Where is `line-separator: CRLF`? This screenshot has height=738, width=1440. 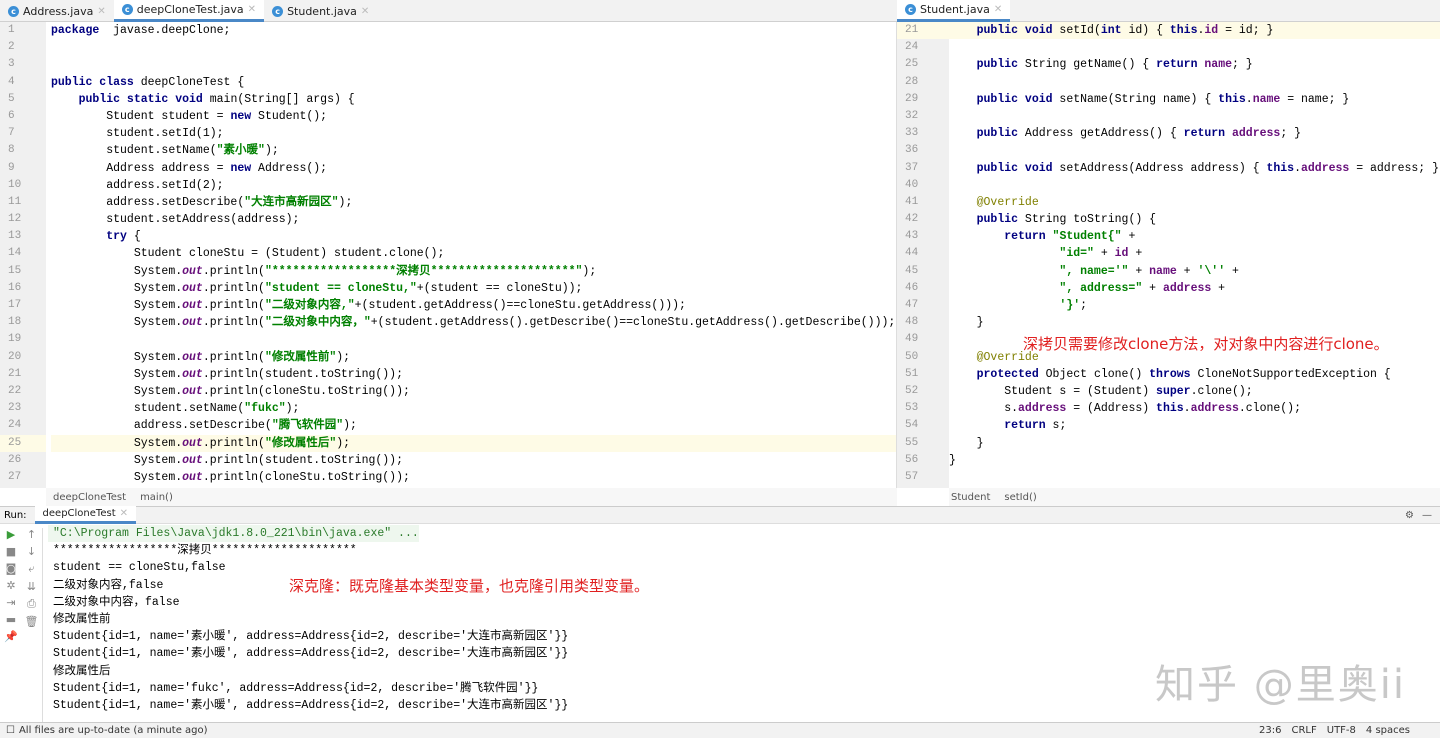 line-separator: CRLF is located at coordinates (1303, 730).